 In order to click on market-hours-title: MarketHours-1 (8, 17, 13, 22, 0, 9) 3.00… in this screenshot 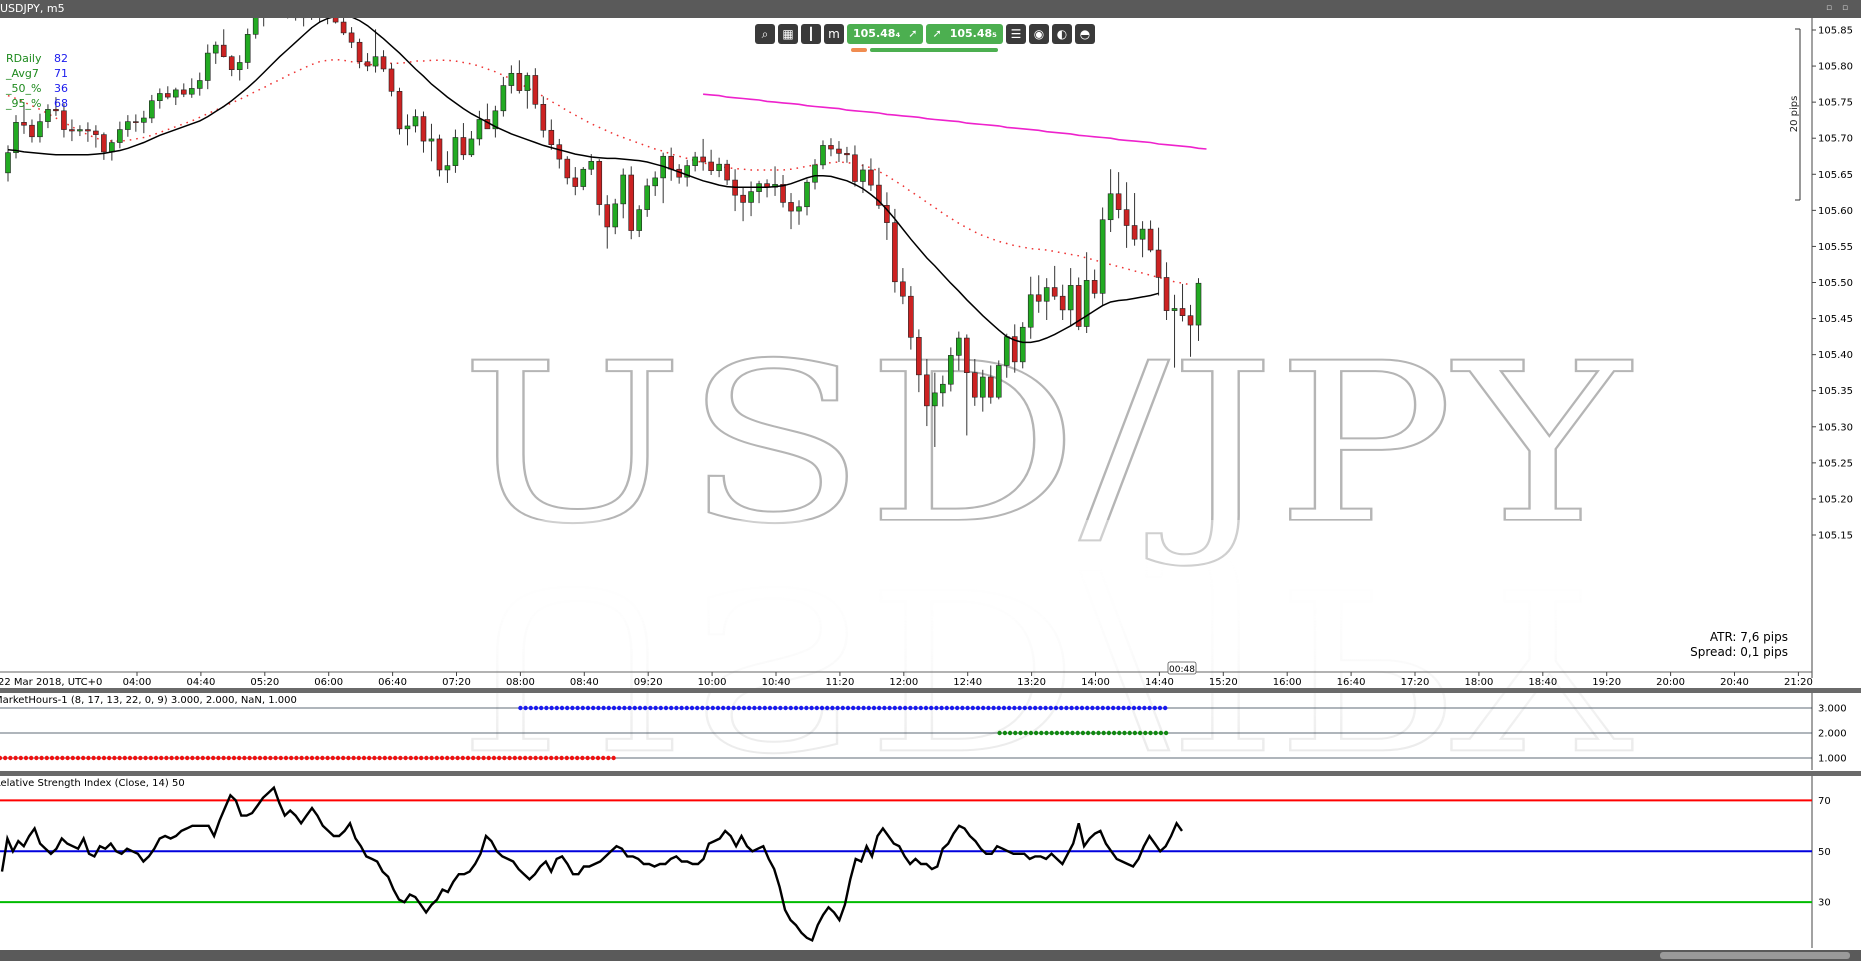, I will do `click(148, 700)`.